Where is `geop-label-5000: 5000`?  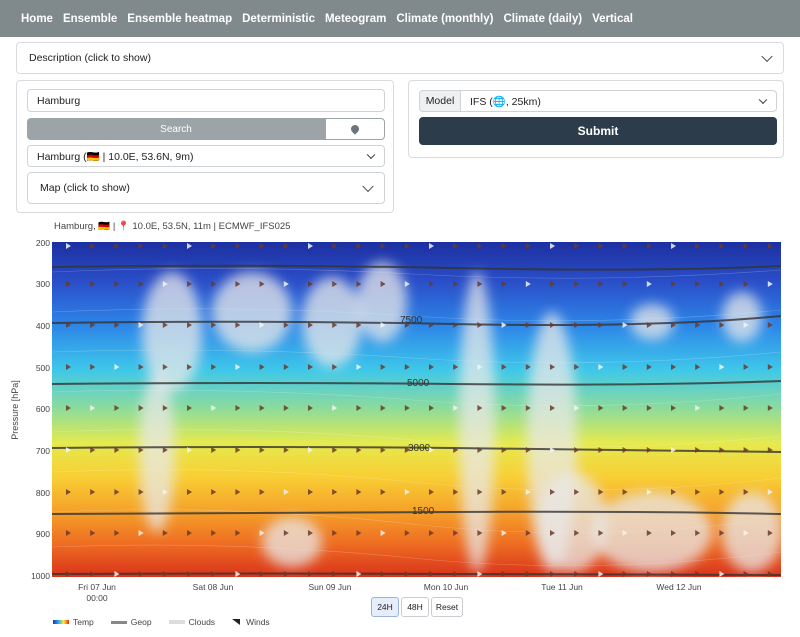
geop-label-5000: 5000 is located at coordinates (418, 383).